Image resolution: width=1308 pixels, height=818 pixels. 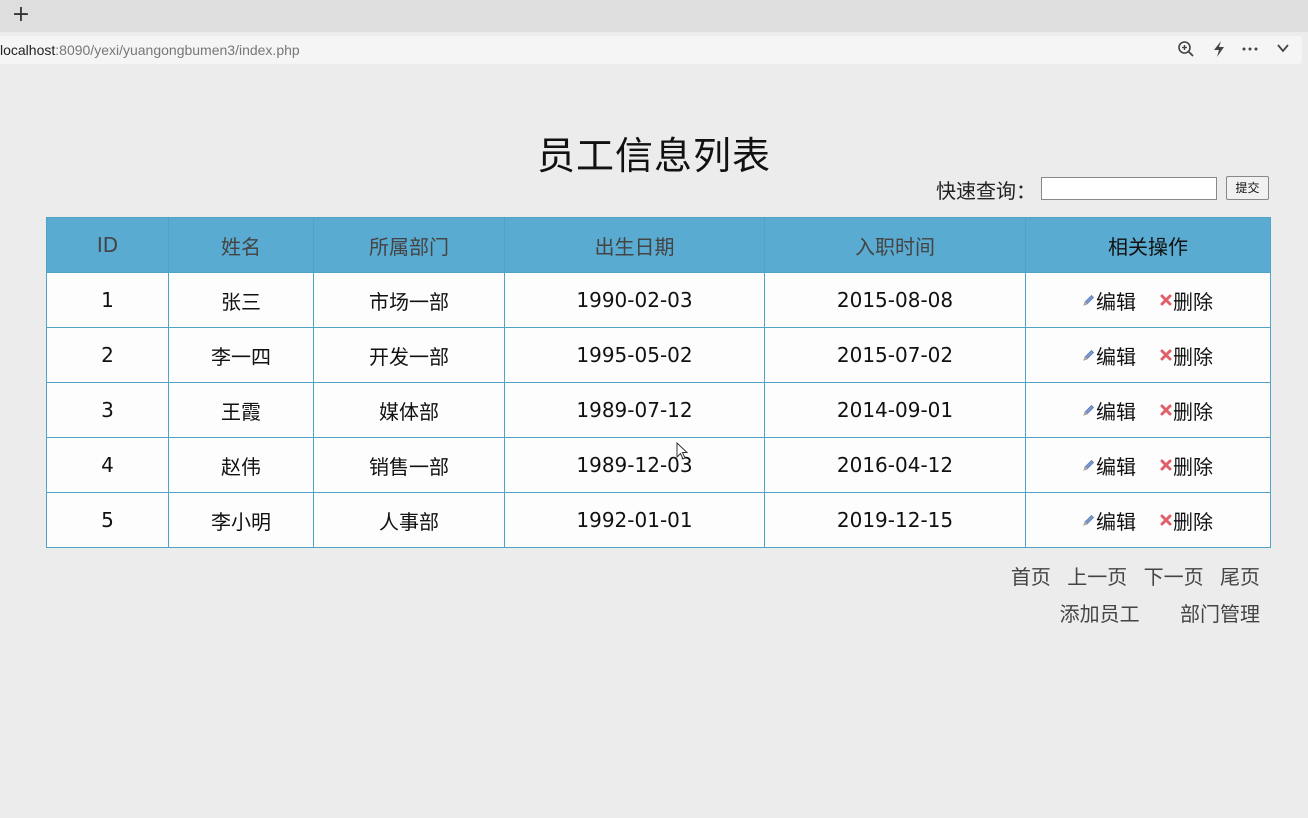 I want to click on header-actions: 相关操作, so click(x=1148, y=245).